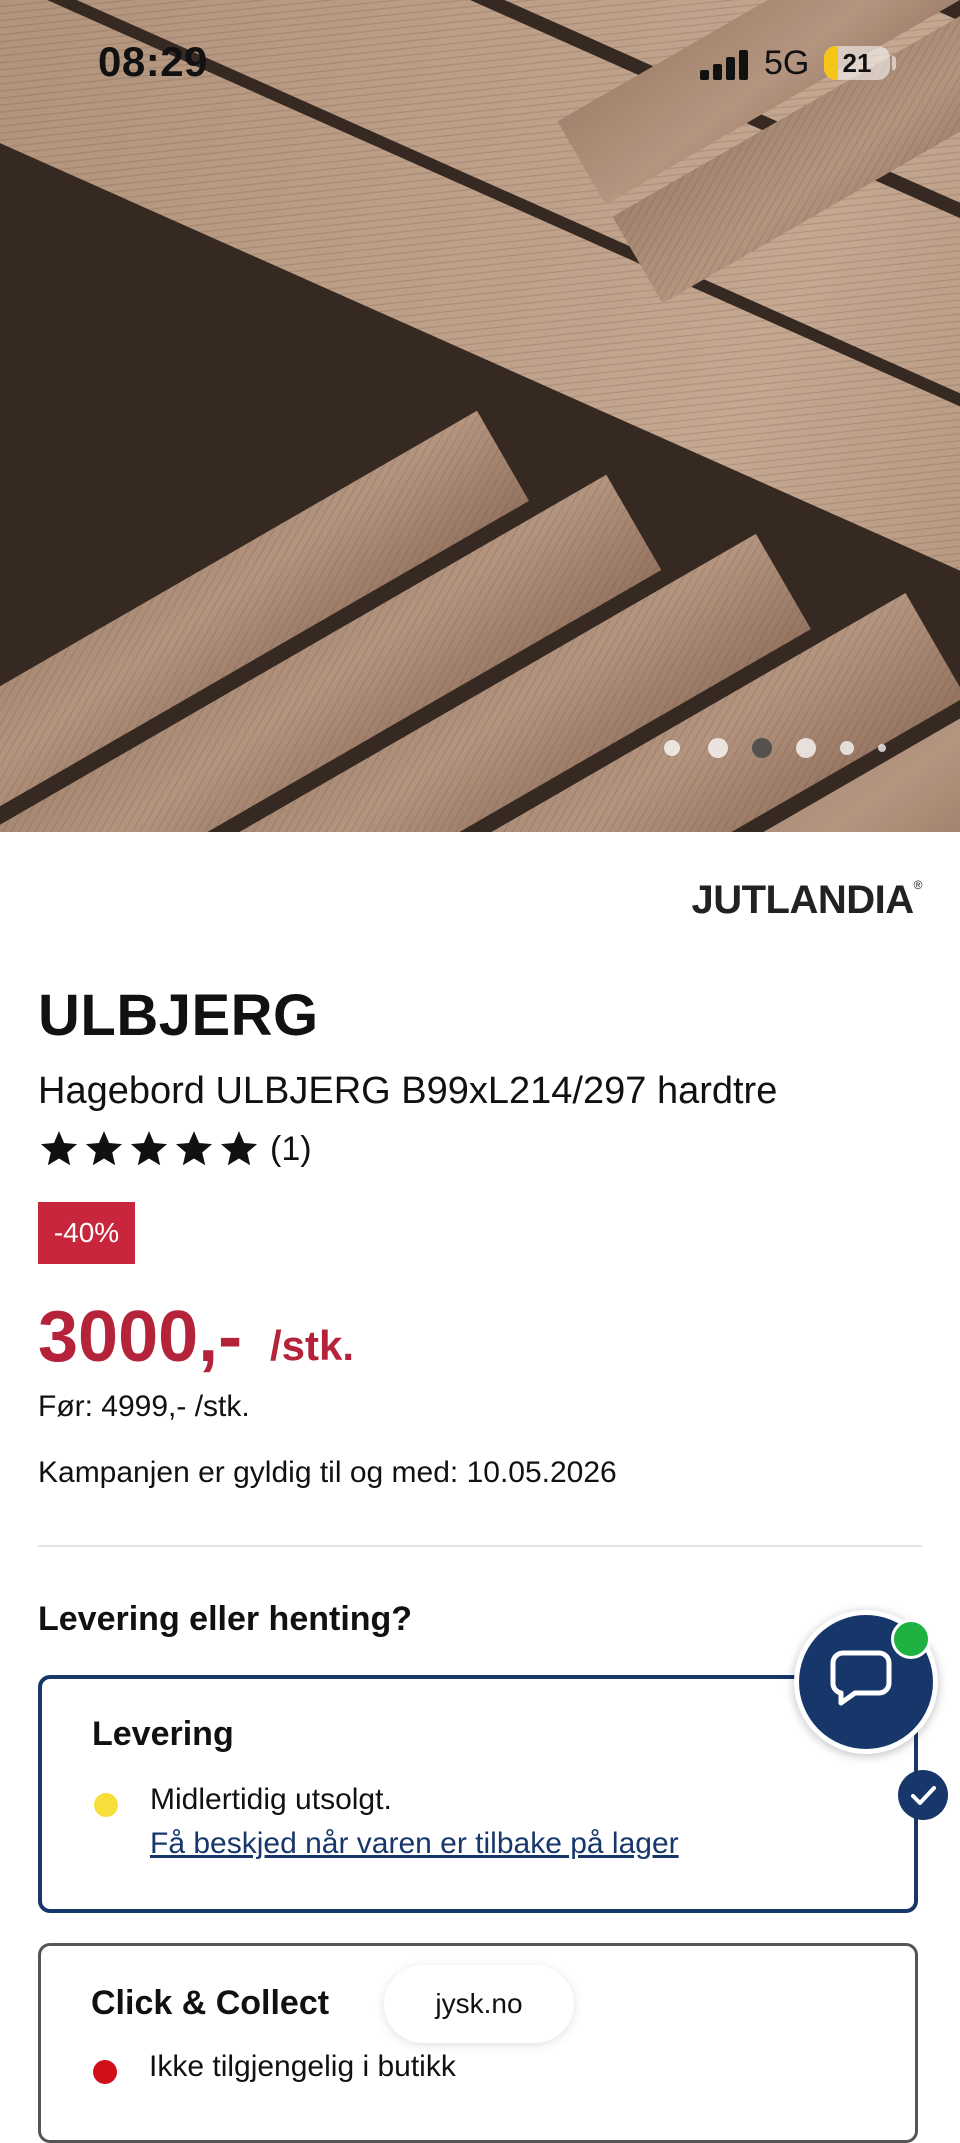 The image size is (960, 2143). Describe the element at coordinates (779, 748) in the screenshot. I see `gallery-pagination` at that location.